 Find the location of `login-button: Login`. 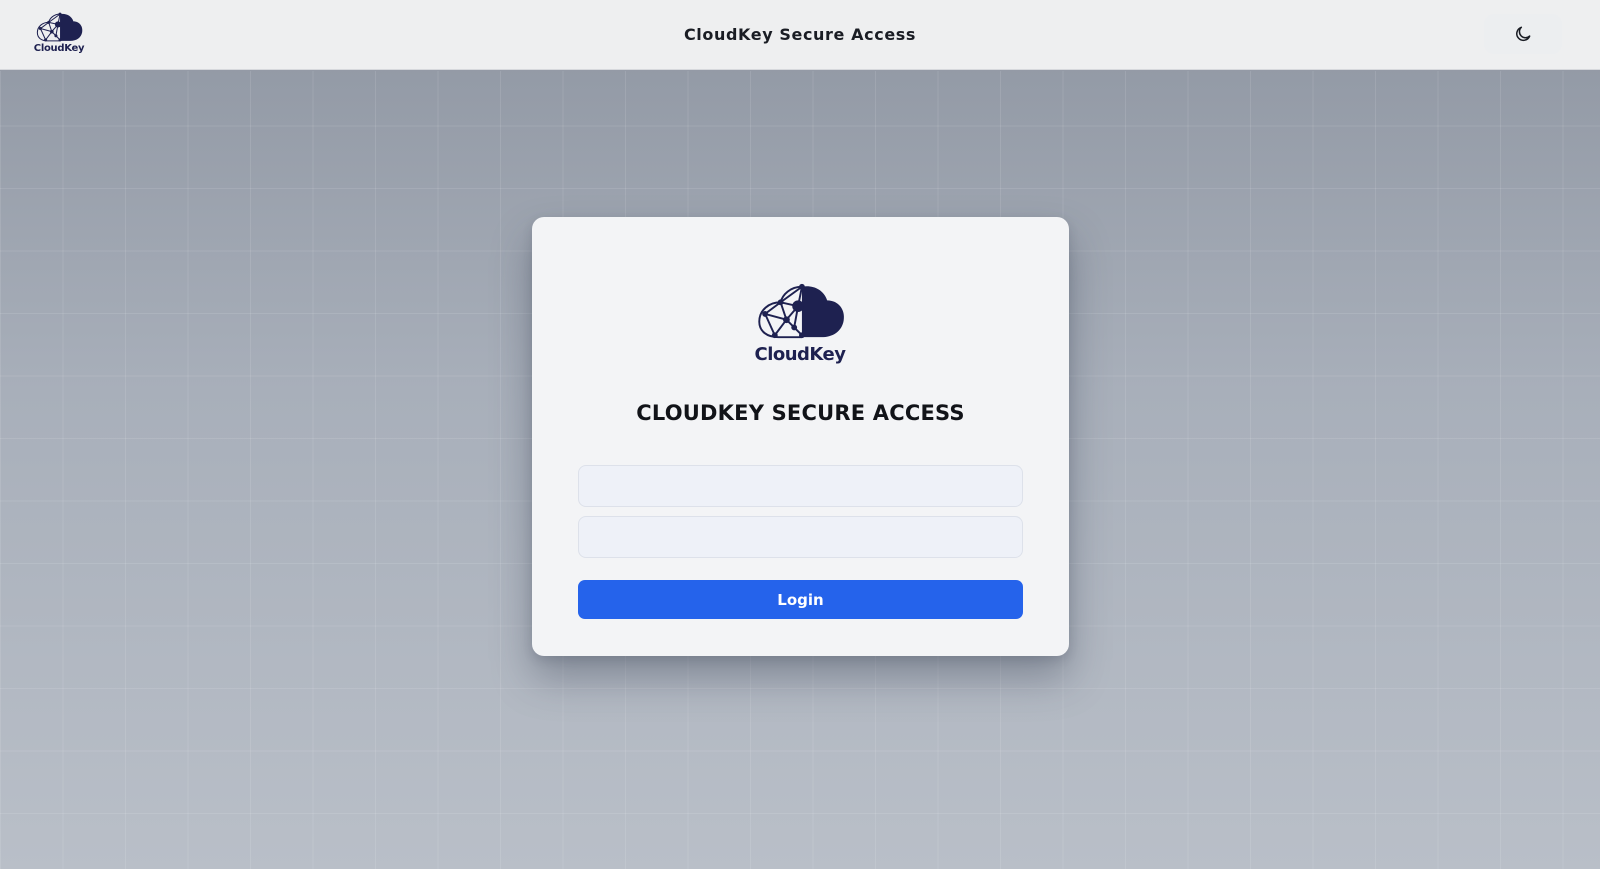

login-button: Login is located at coordinates (800, 599).